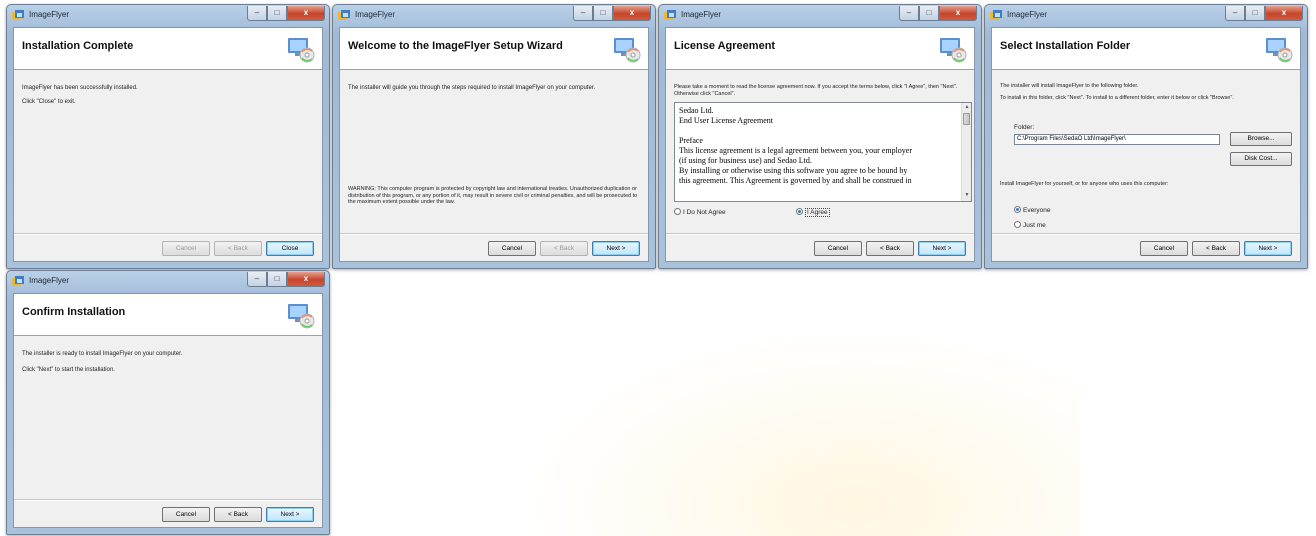  I want to click on button-bar: Cancel < Back Close, so click(168, 247).